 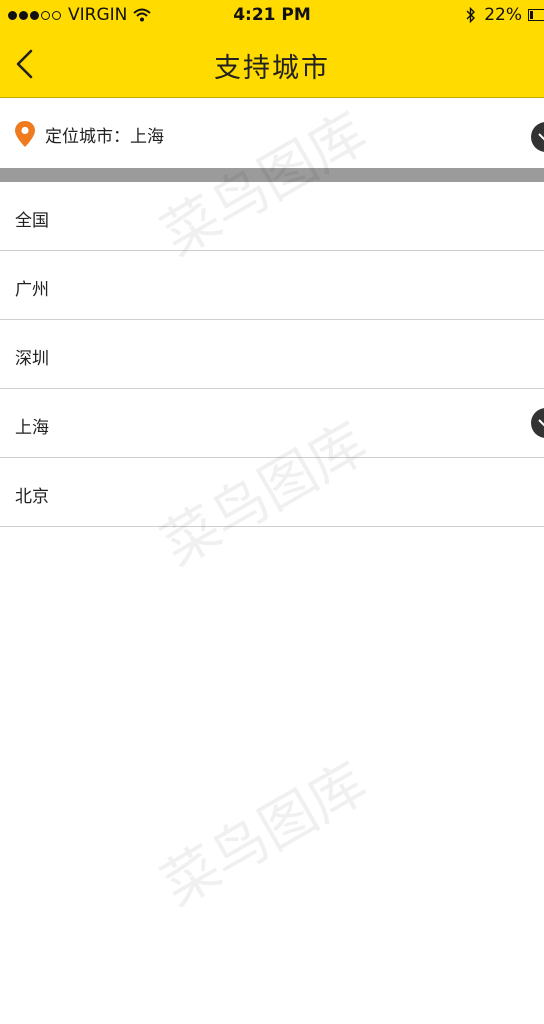 I want to click on watermark: 菜鸟图库, so click(x=264, y=834).